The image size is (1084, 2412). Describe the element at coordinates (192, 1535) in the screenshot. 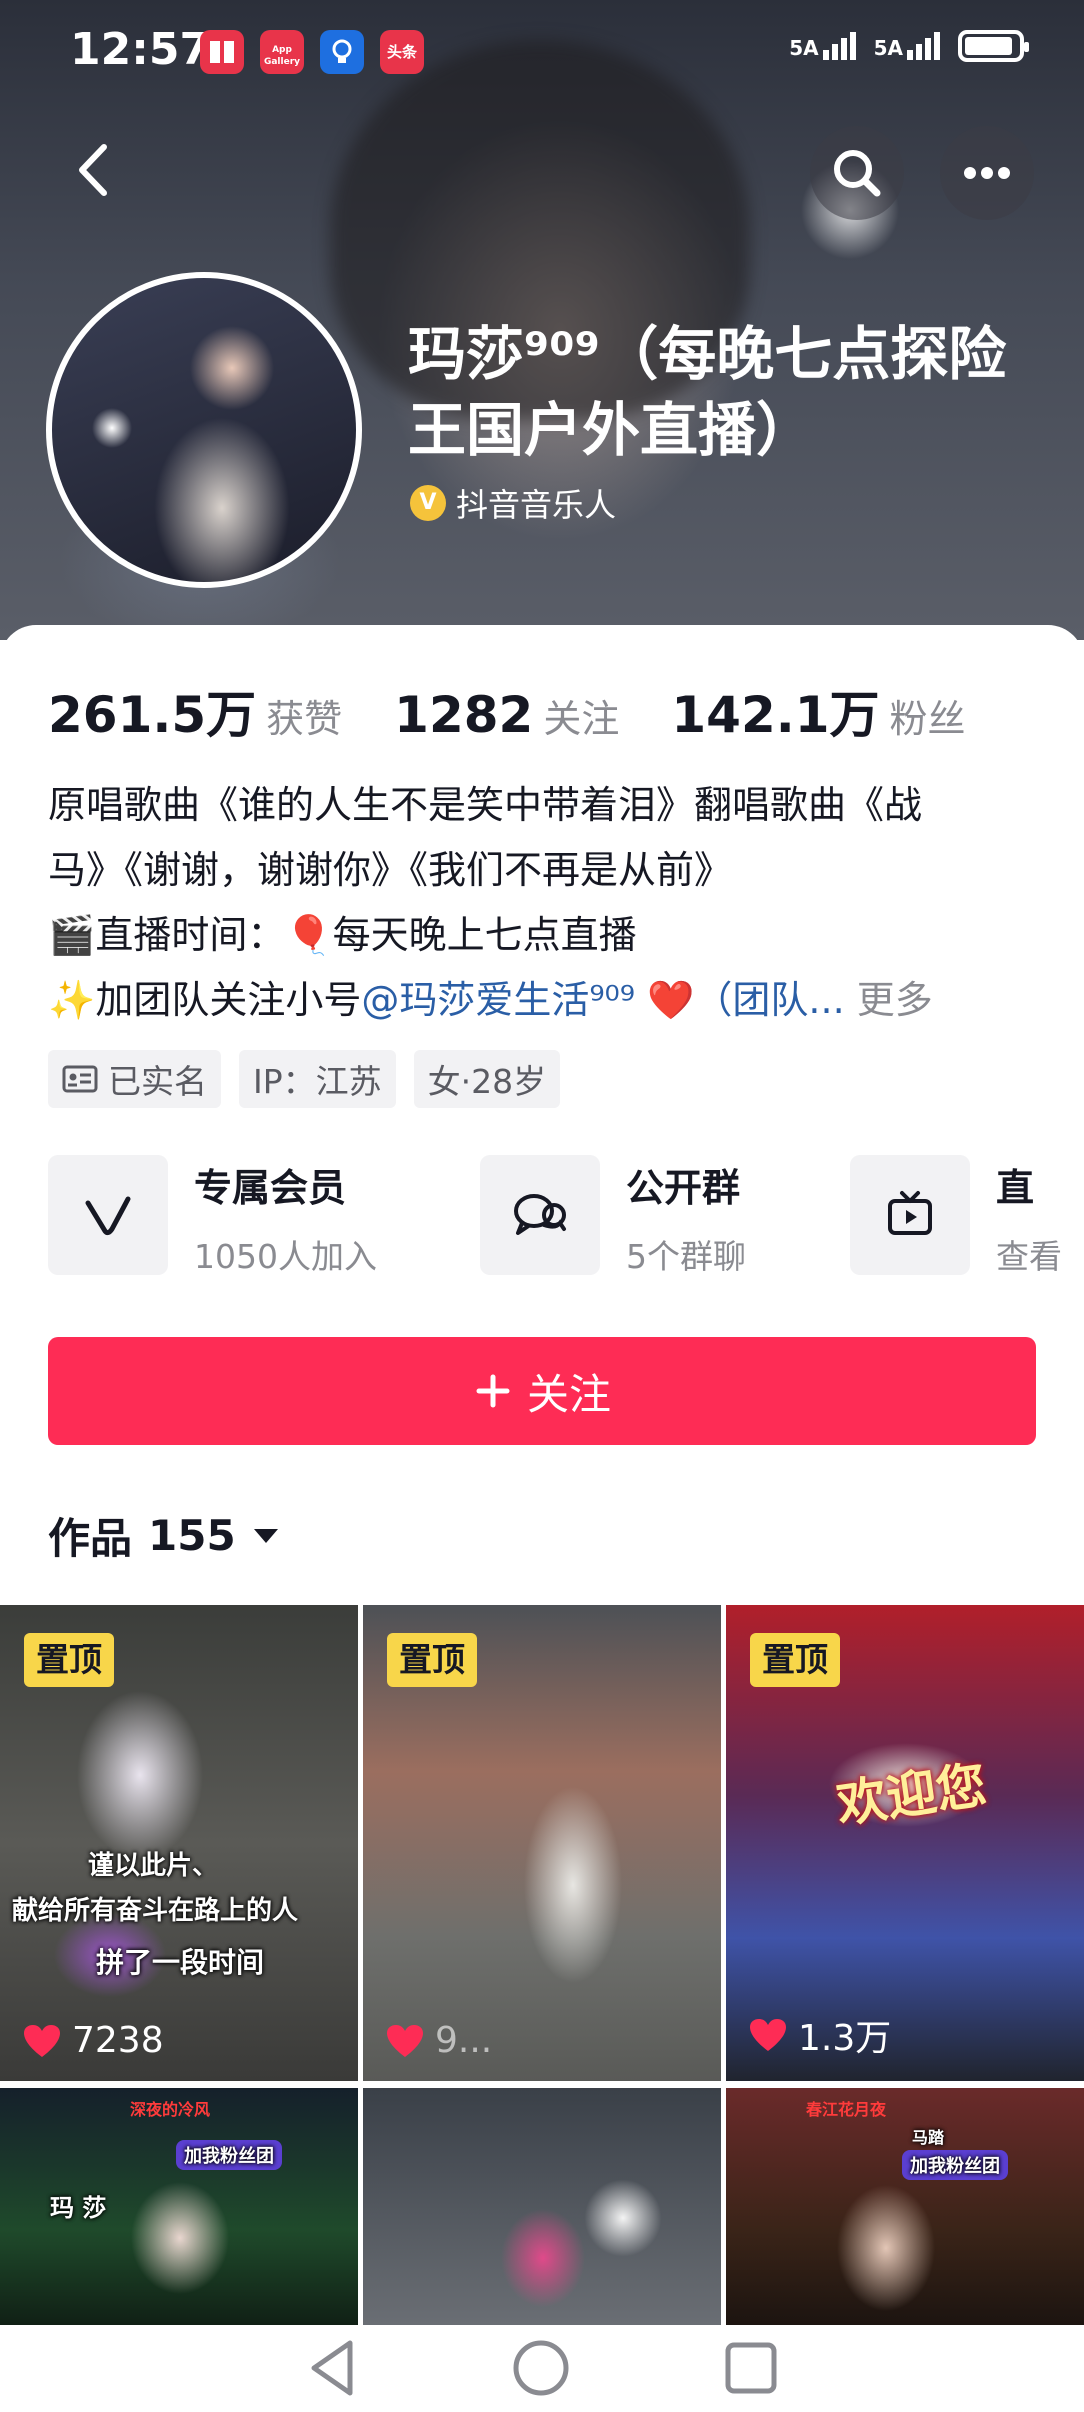

I see `works-count: 155` at that location.